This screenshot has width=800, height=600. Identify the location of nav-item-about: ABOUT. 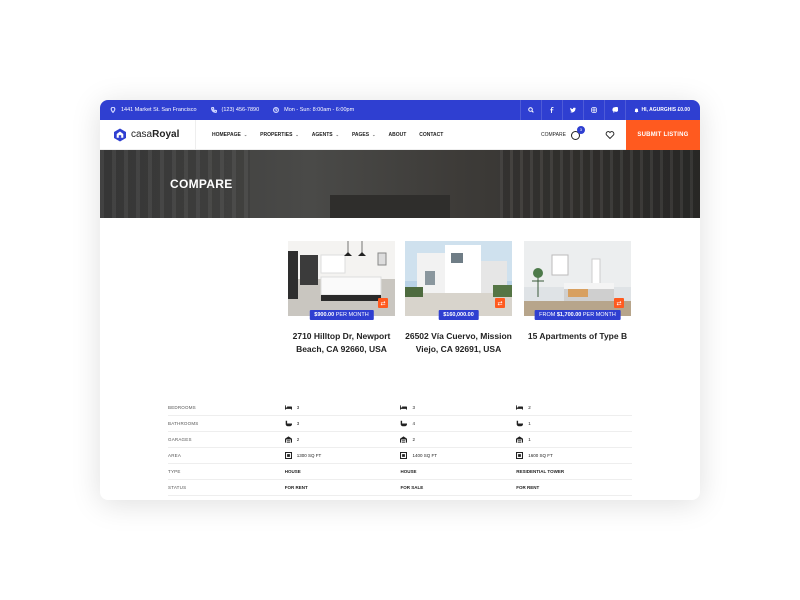
(397, 135).